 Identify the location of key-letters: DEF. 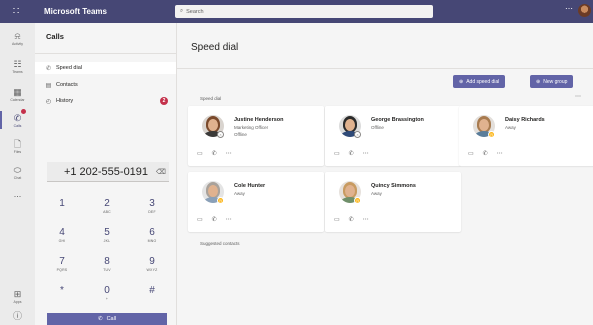
(152, 212).